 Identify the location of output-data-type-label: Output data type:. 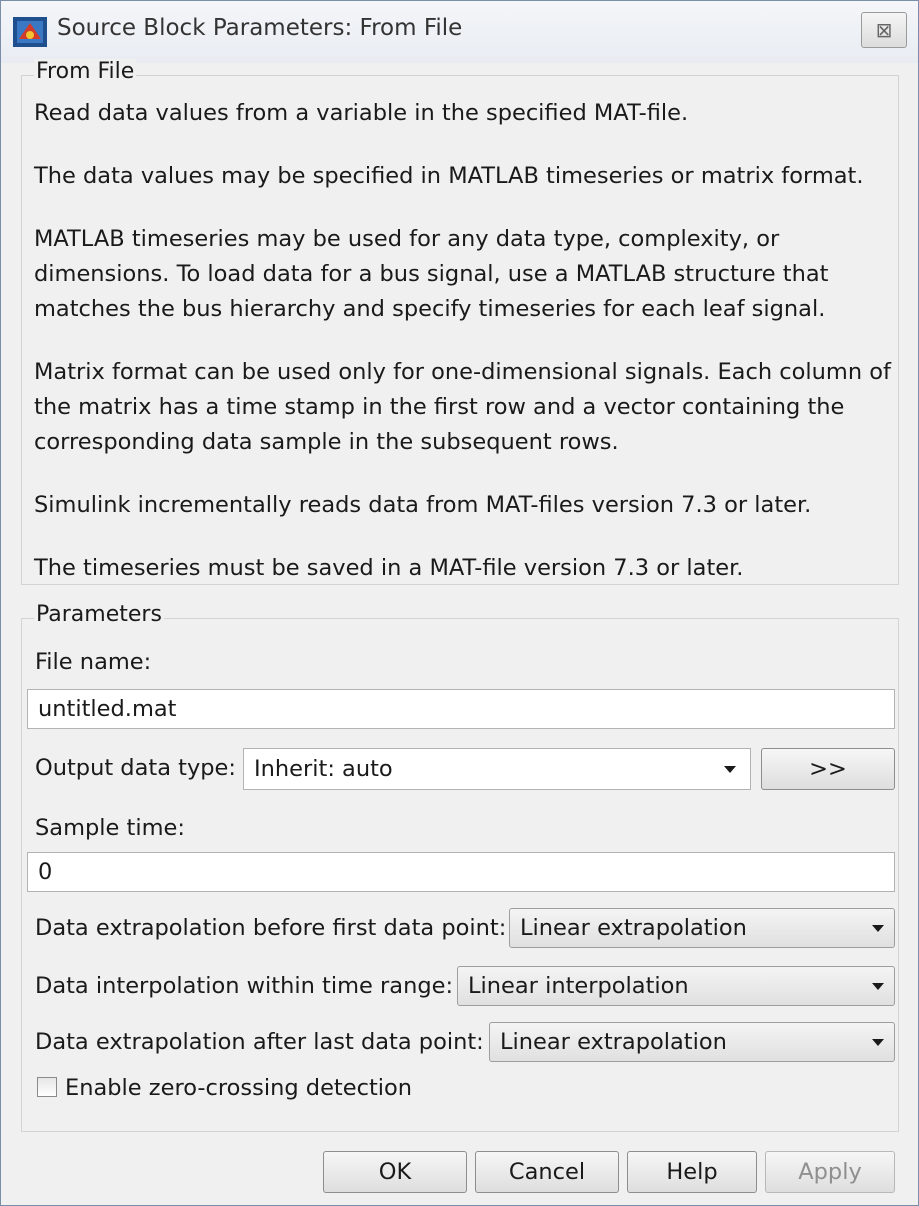
(135, 768).